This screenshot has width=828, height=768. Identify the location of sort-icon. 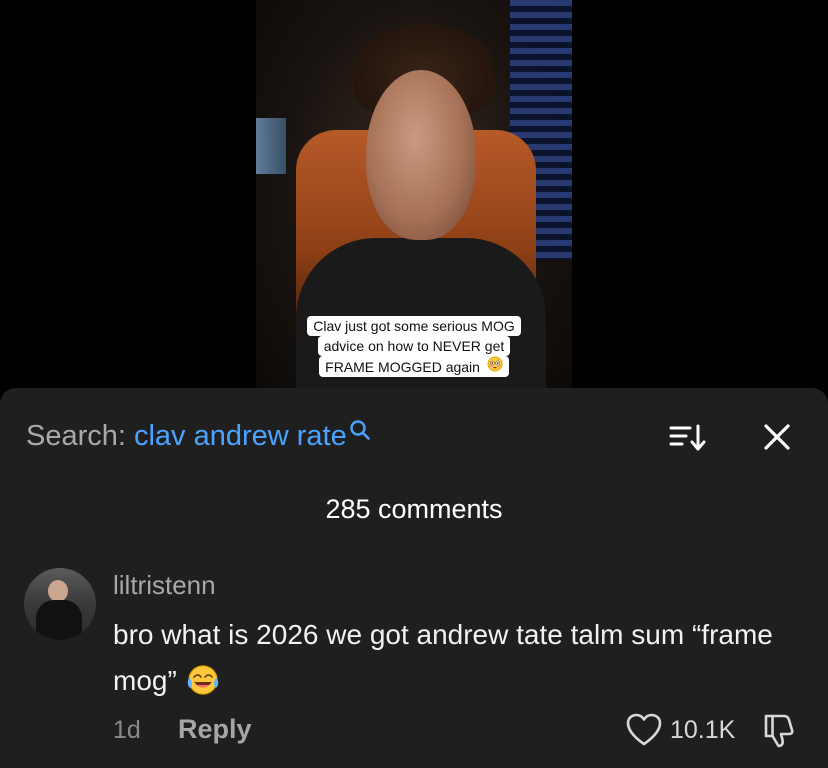
(688, 438).